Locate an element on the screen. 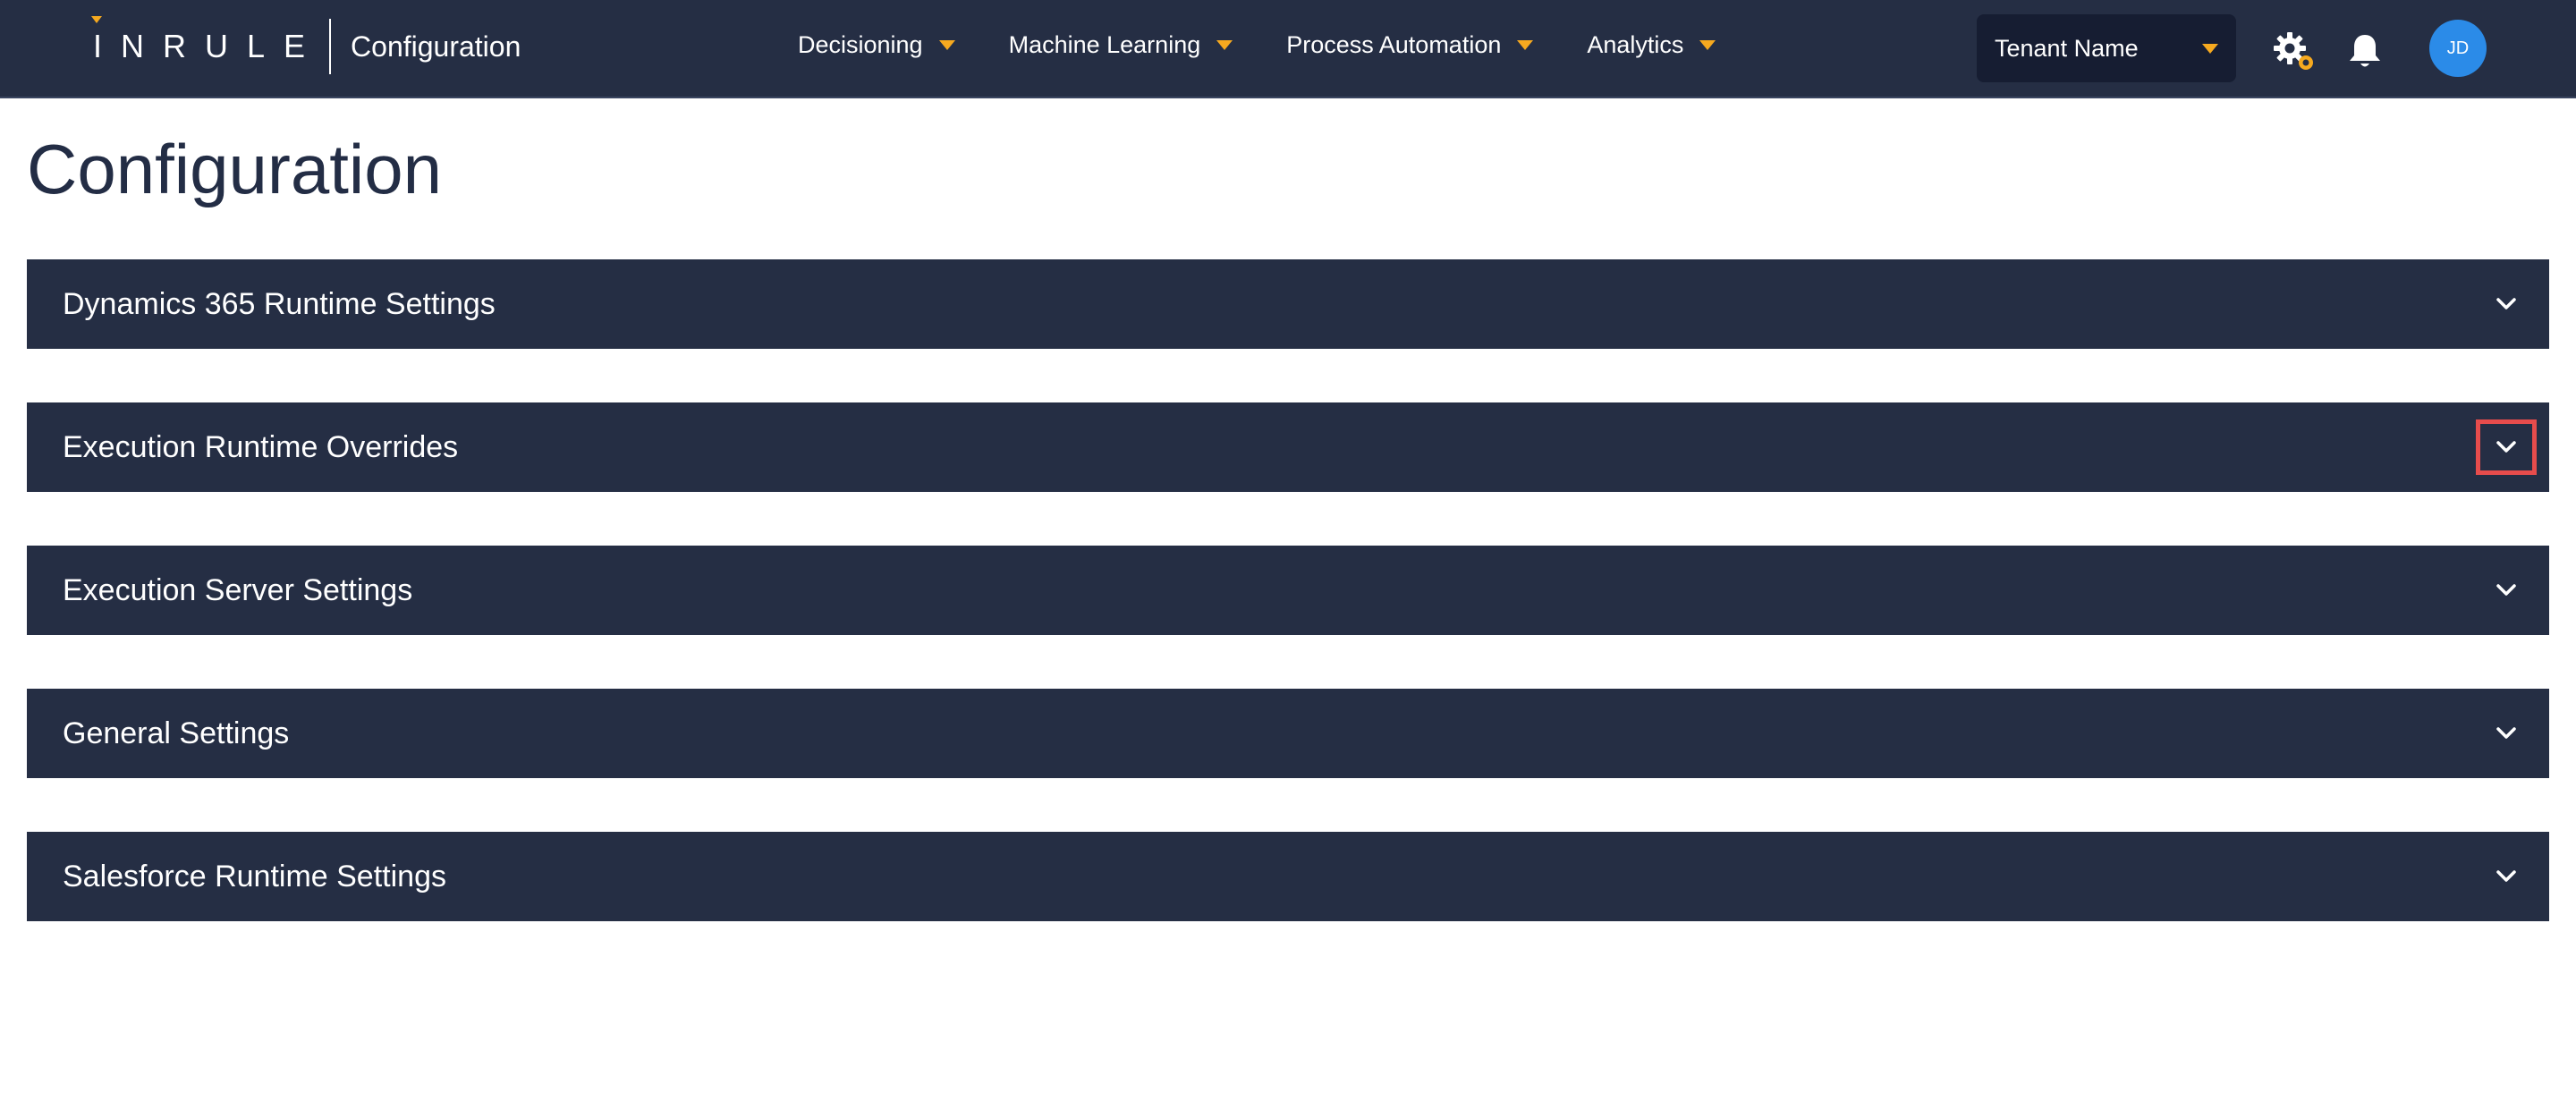 The height and width of the screenshot is (1118, 2576). accordion-dynamics-365-runtime-settings: Dynamics 365 Runtime Settings is located at coordinates (1288, 304).